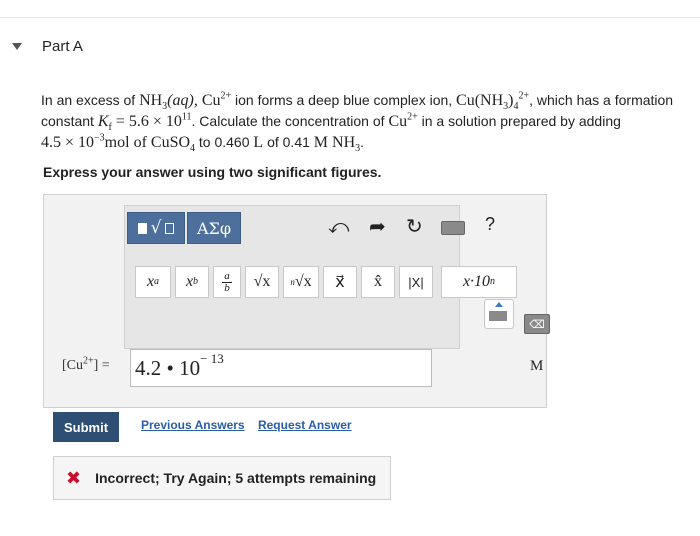 This screenshot has height=536, width=700. What do you see at coordinates (301, 282) in the screenshot?
I see `nth-root-button: n √x` at bounding box center [301, 282].